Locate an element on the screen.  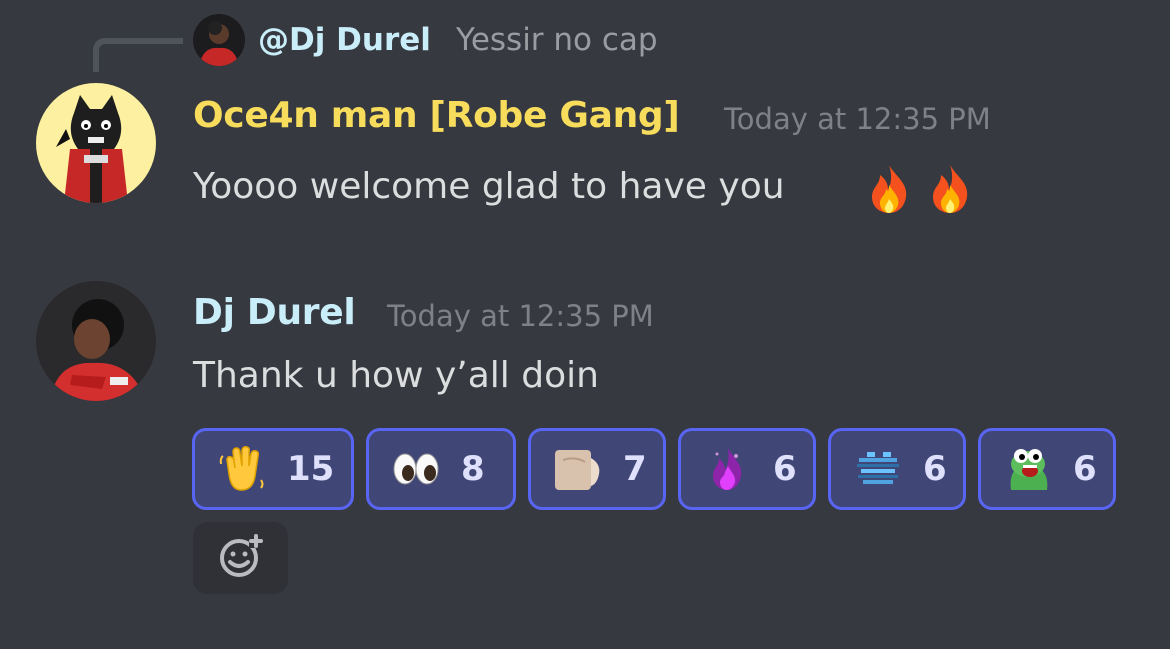
reaction-pepe-frog: 6 is located at coordinates (1047, 469).